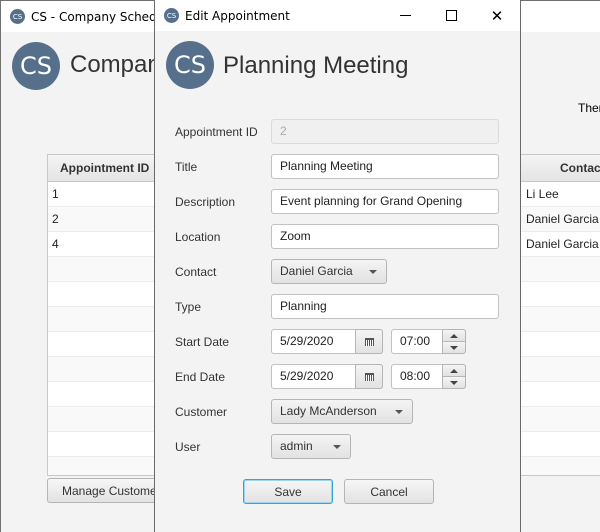 This screenshot has width=600, height=532. What do you see at coordinates (17, 16) in the screenshot?
I see `app-icon: CS` at bounding box center [17, 16].